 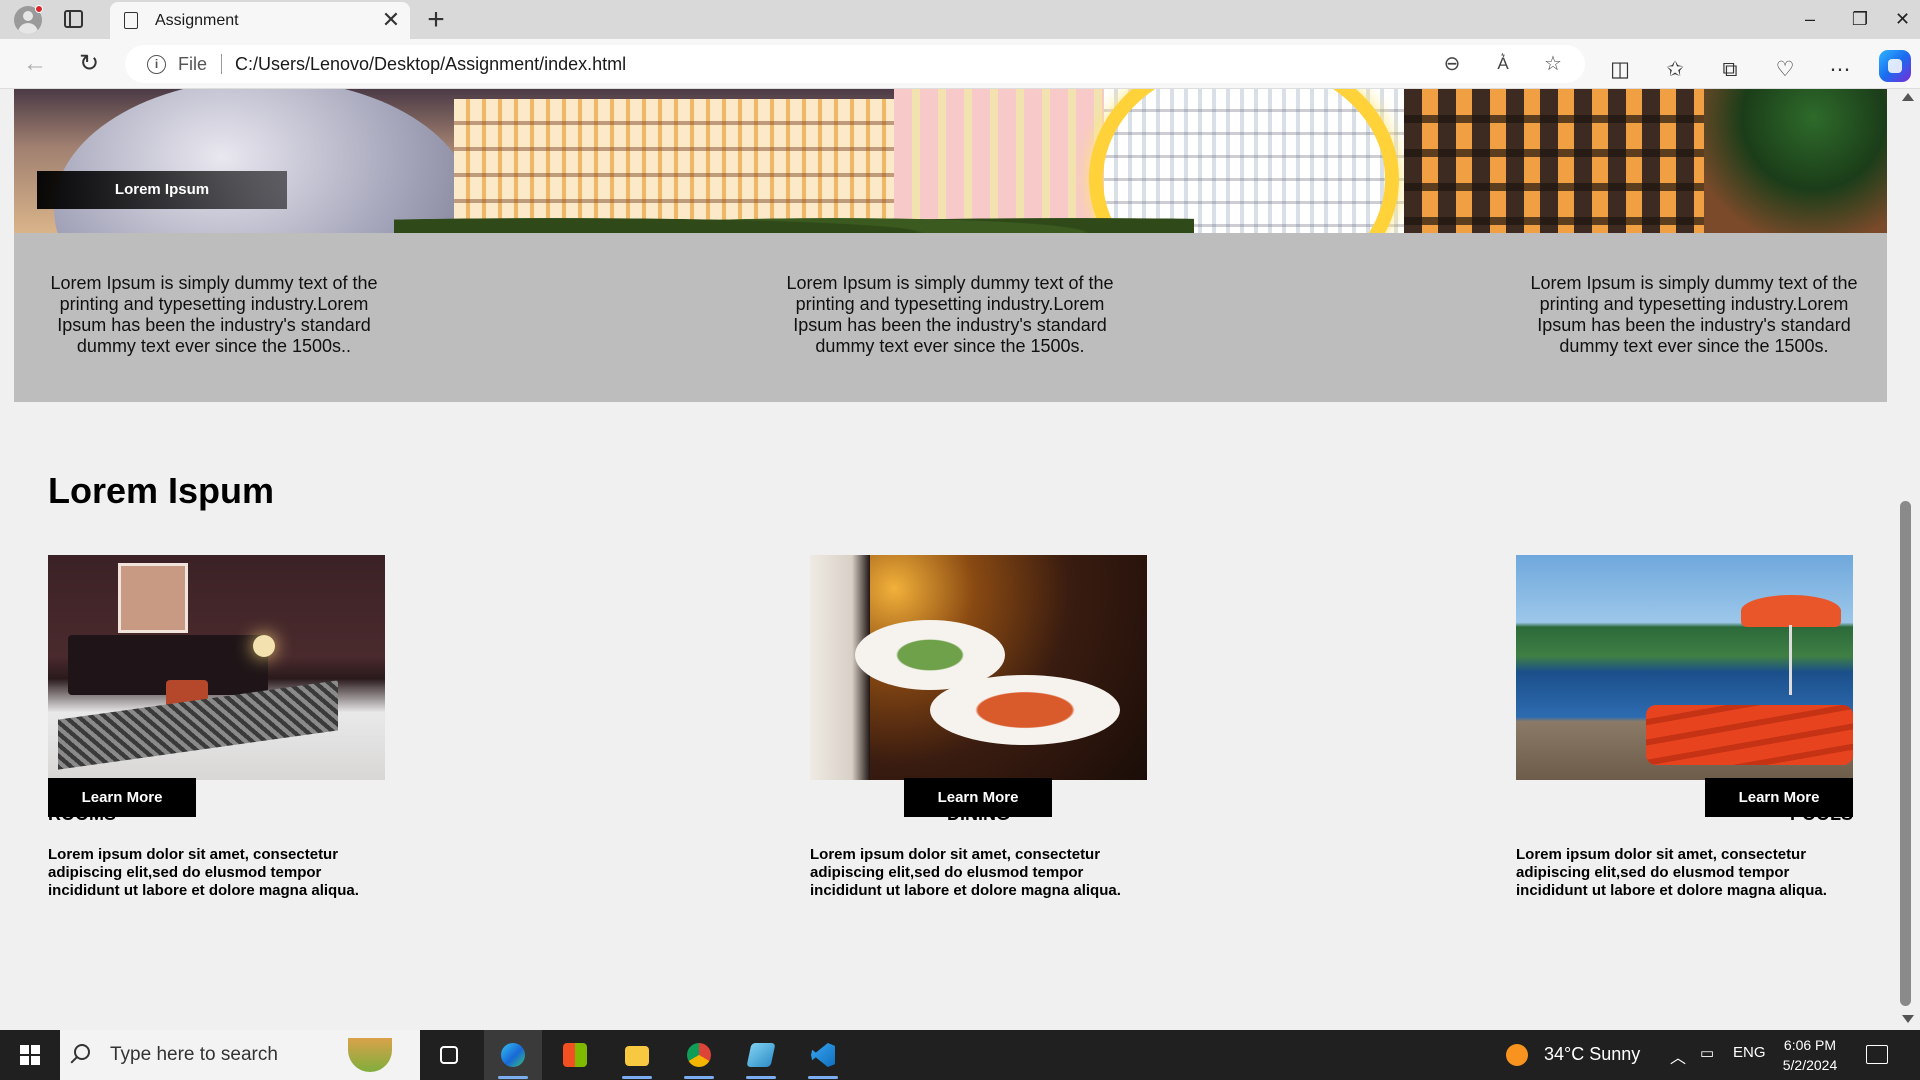 I want to click on windows-start-icon, so click(x=30, y=1055).